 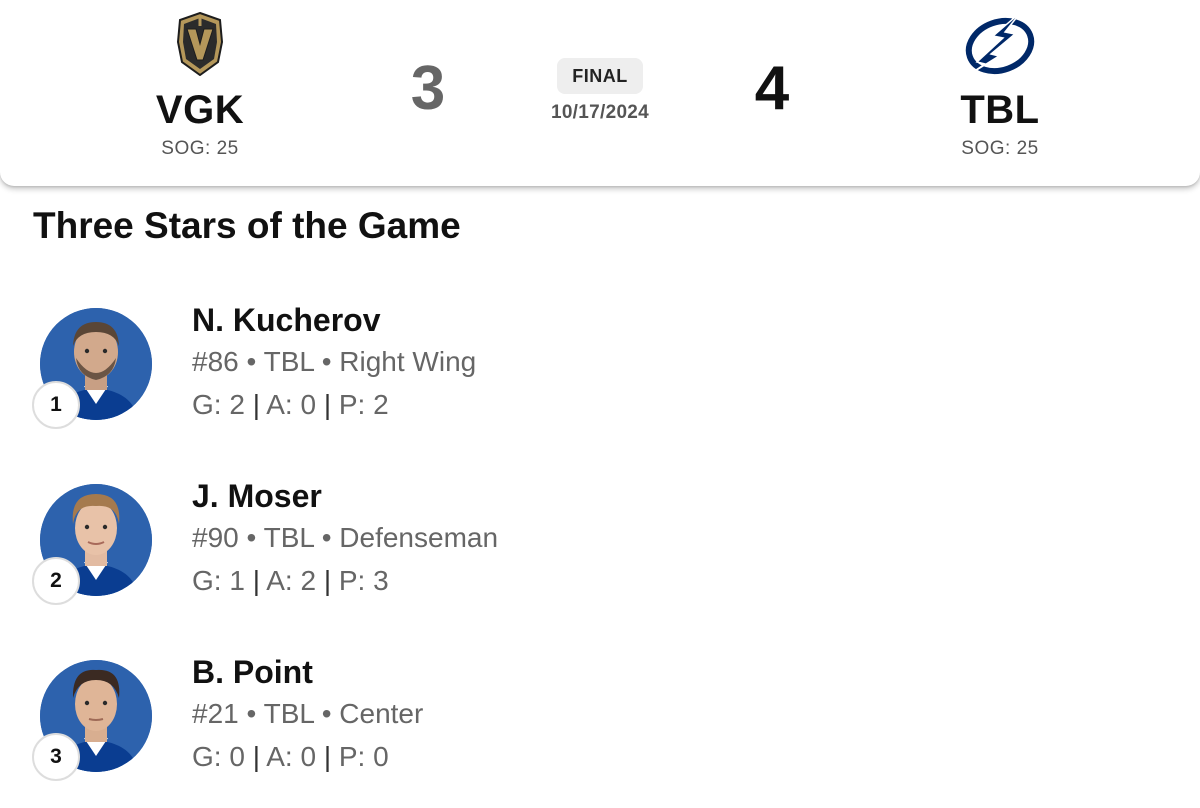 I want to click on away-team-sog: SOG: 25, so click(x=200, y=148).